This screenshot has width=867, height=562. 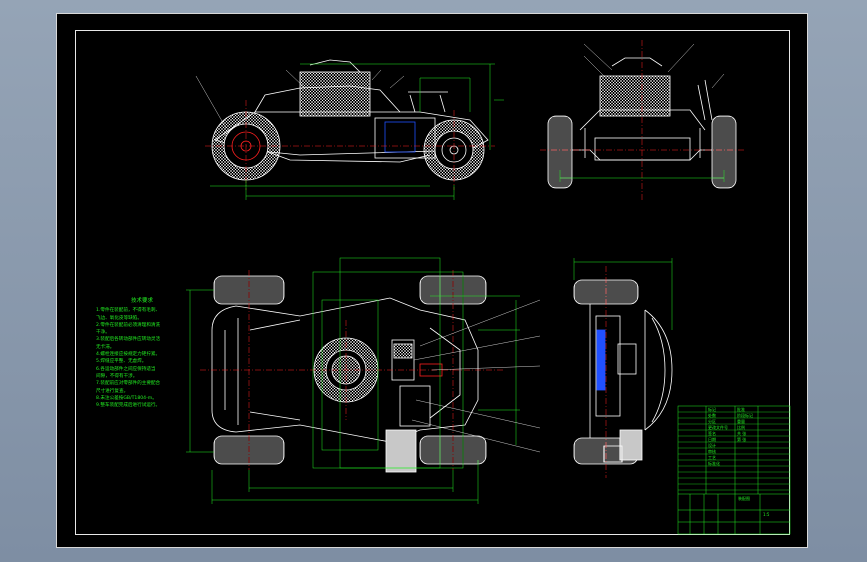 I want to click on title-block-label: 标记, so click(x=712, y=409).